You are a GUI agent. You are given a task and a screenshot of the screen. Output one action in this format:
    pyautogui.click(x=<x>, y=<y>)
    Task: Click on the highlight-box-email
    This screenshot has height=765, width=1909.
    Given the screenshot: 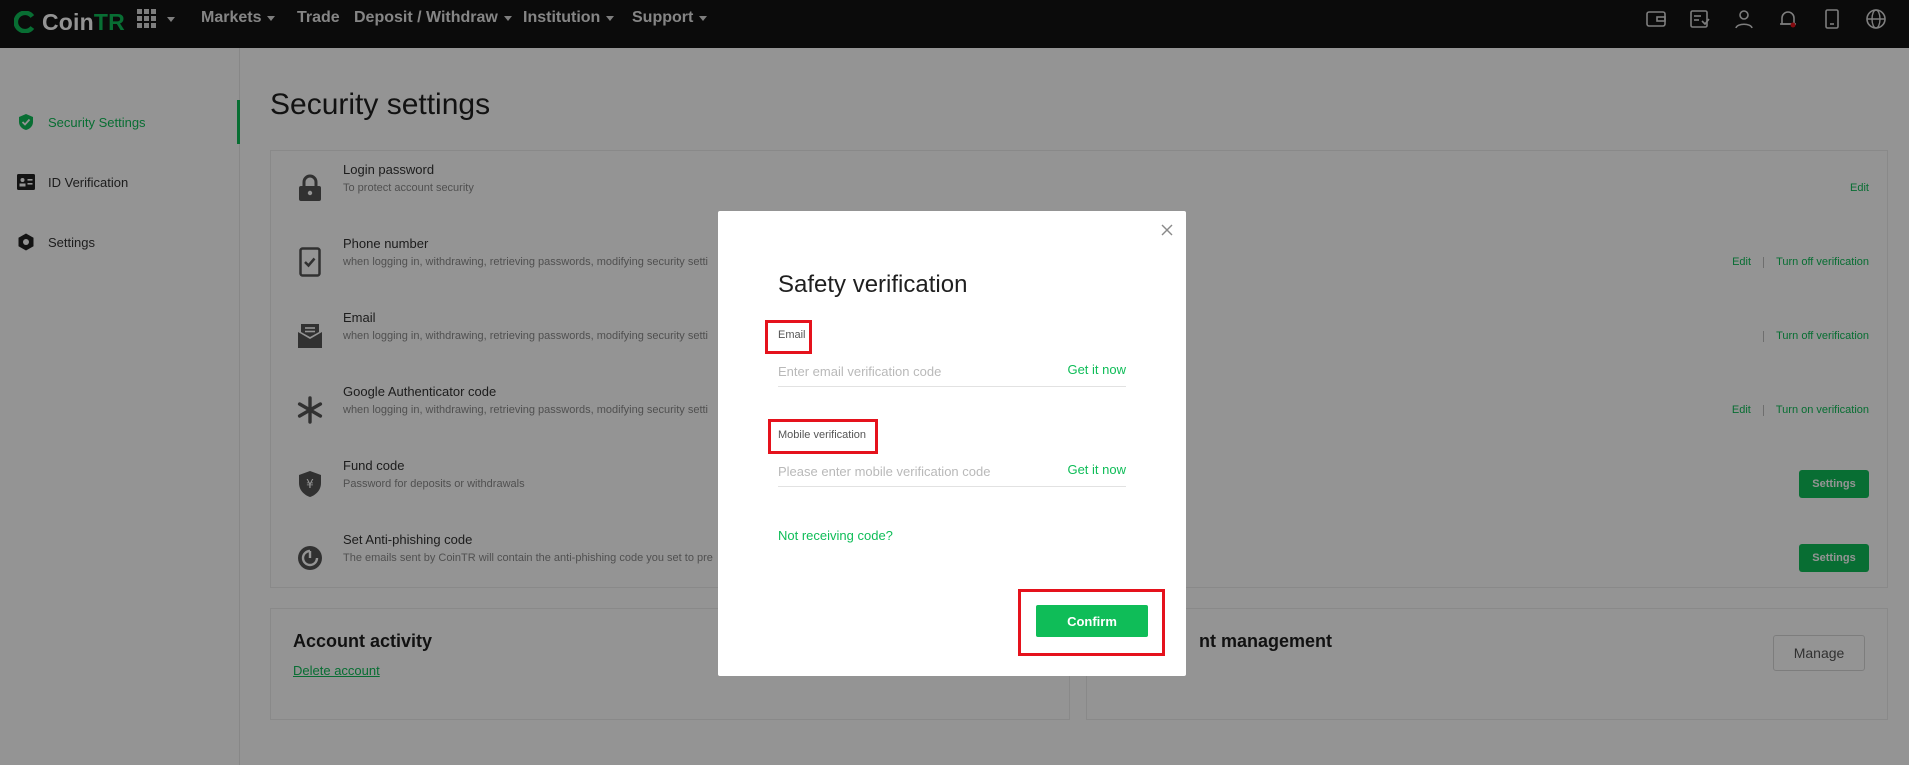 What is the action you would take?
    pyautogui.click(x=788, y=337)
    